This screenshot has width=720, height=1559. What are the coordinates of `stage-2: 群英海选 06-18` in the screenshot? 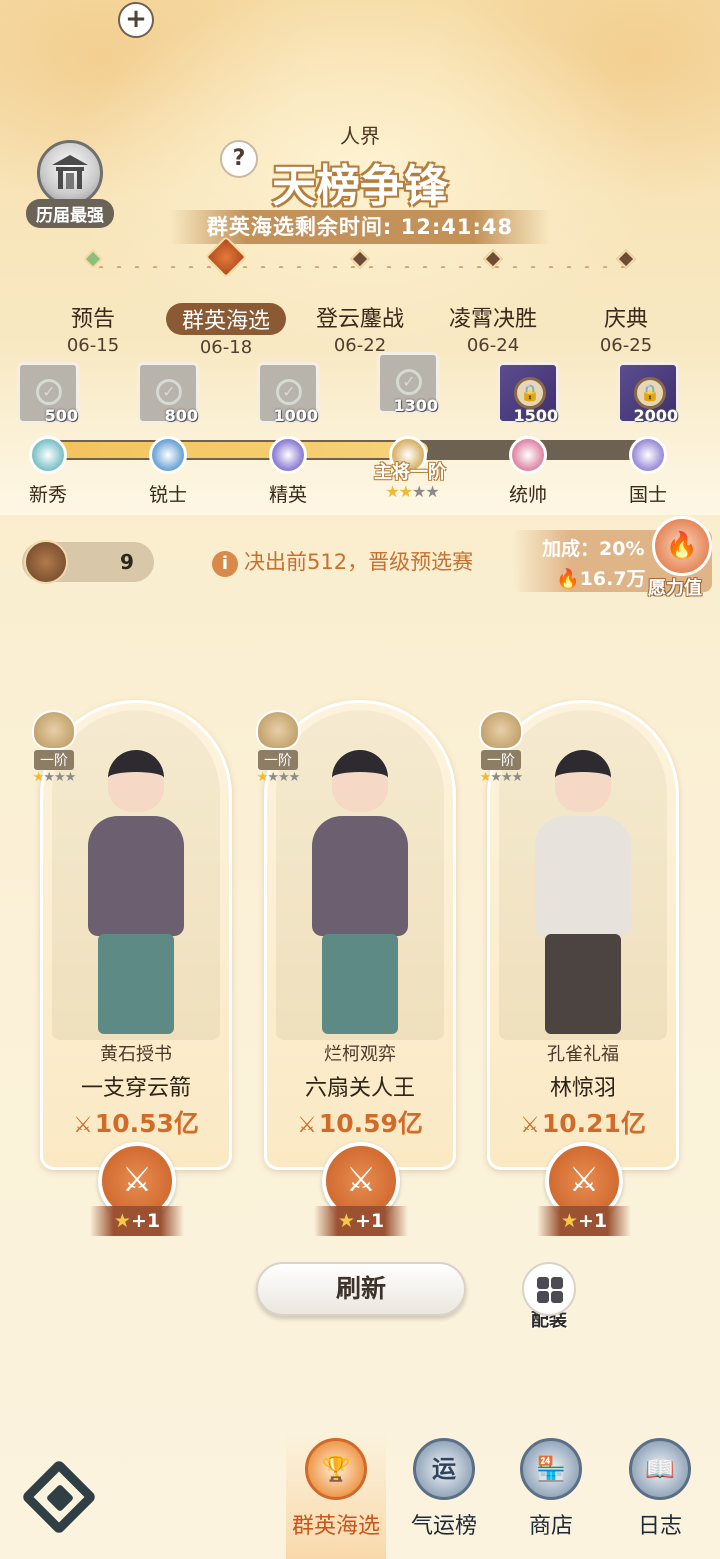 It's located at (226, 296).